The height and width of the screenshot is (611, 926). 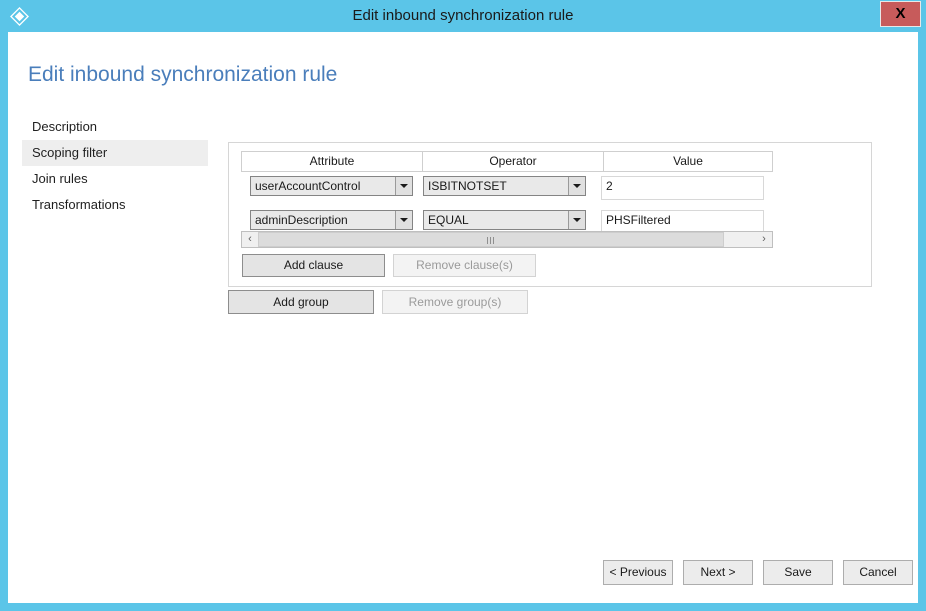 I want to click on operator-dropdown-row-2: EQUAL, so click(x=504, y=220).